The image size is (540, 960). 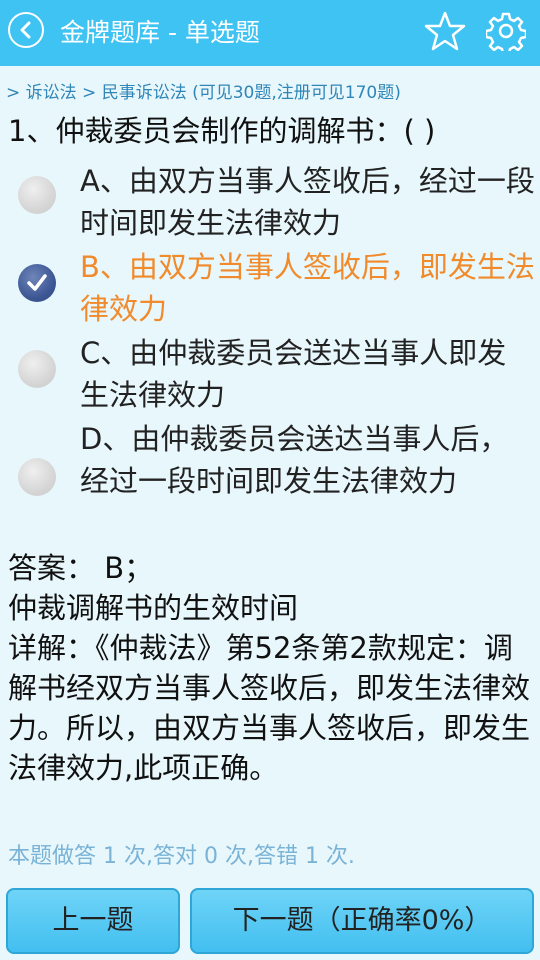 I want to click on breadcrumb: > 诉讼法 > 民事诉讼法 (可见30题,注册可见170题), so click(x=203, y=90).